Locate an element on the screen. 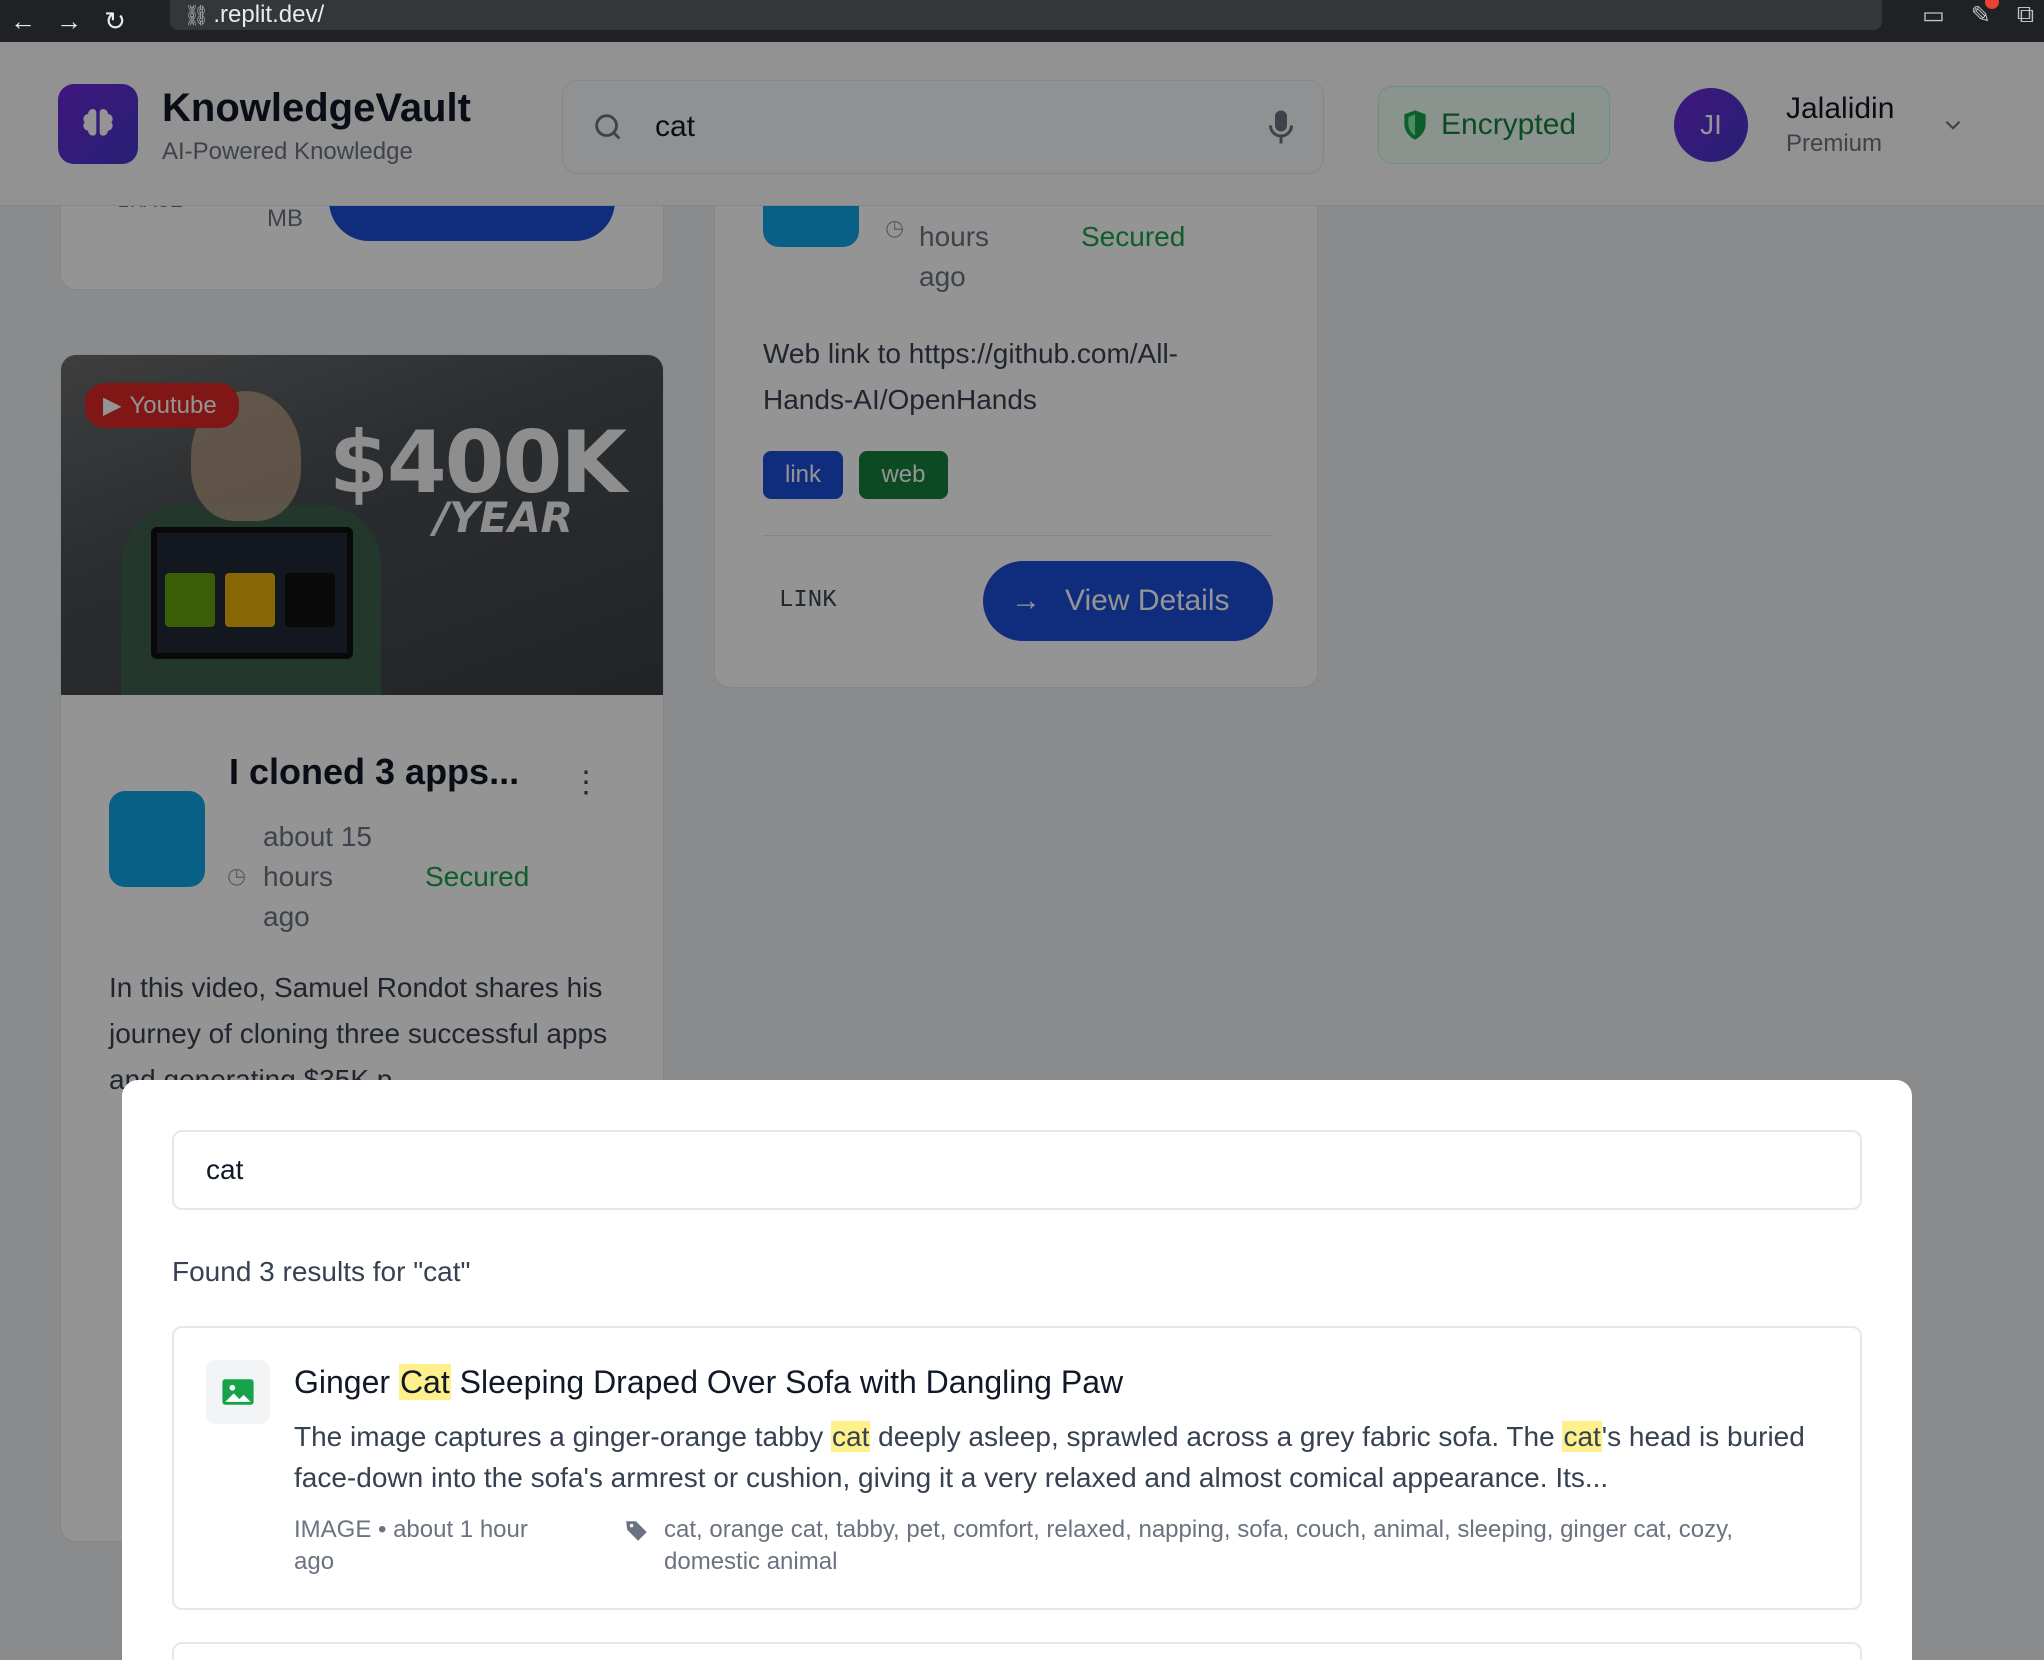  notification-dot is located at coordinates (1991, 4).